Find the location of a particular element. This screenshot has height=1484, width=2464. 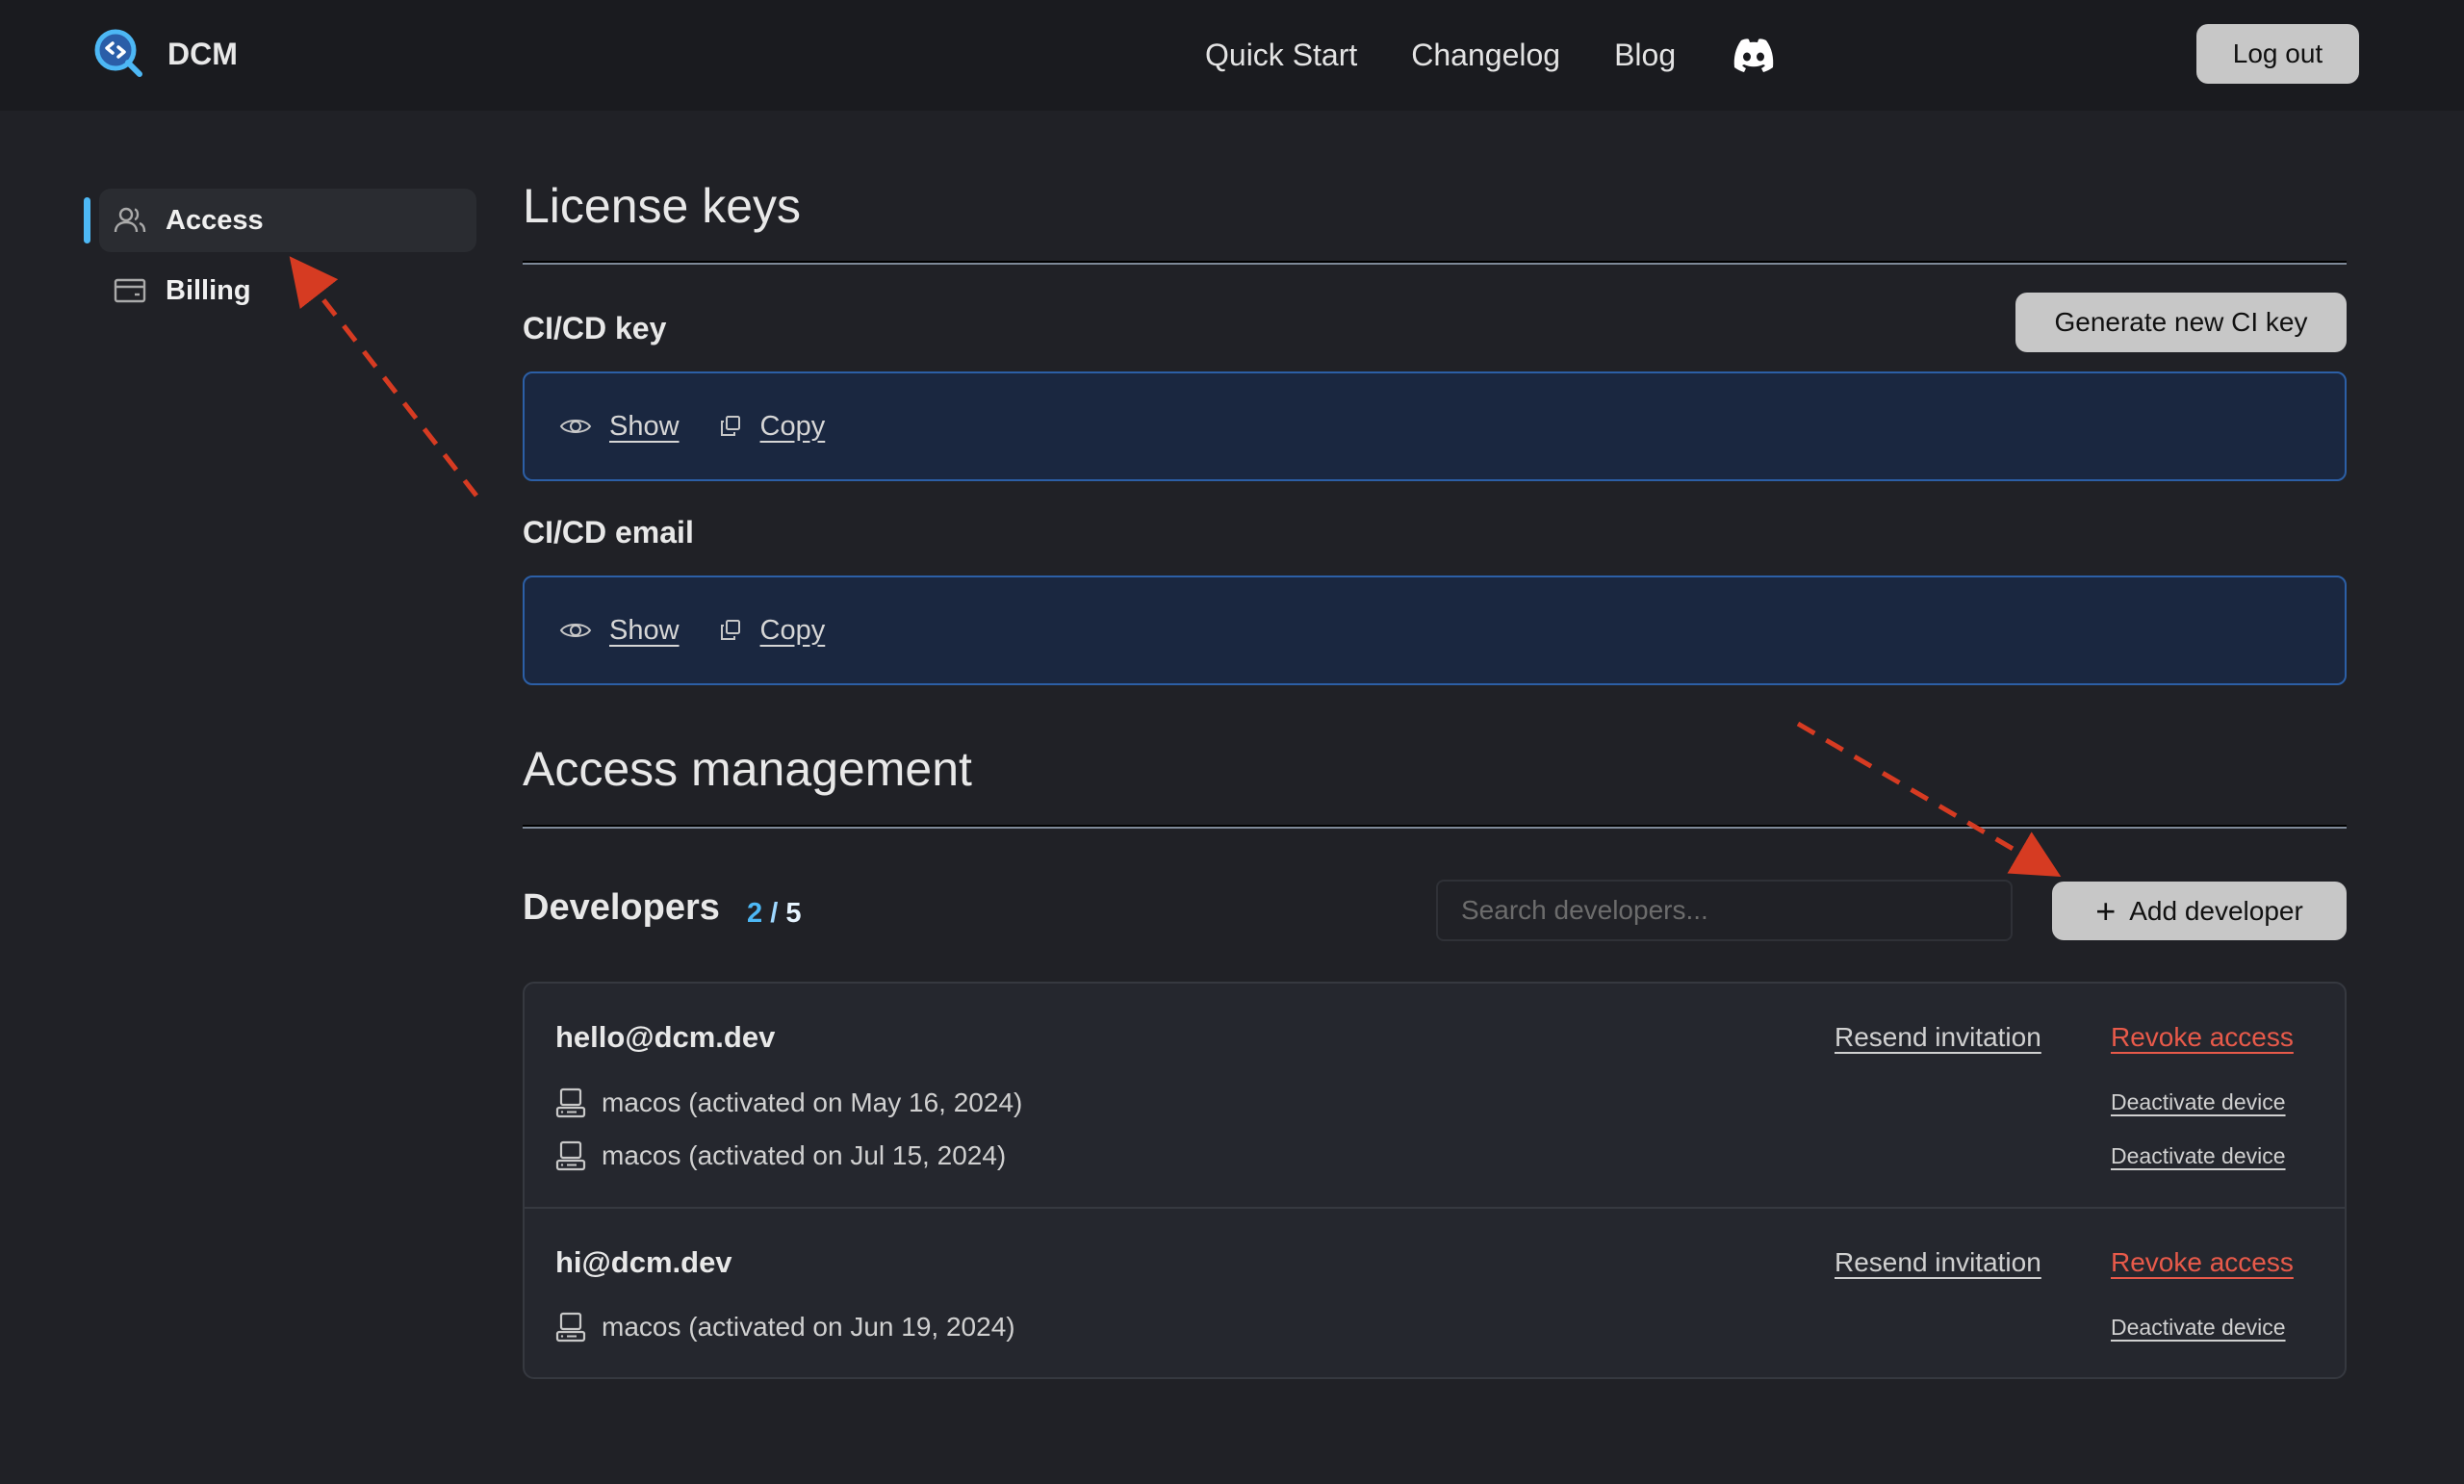

ci-email-label: CI/CD email is located at coordinates (608, 532).